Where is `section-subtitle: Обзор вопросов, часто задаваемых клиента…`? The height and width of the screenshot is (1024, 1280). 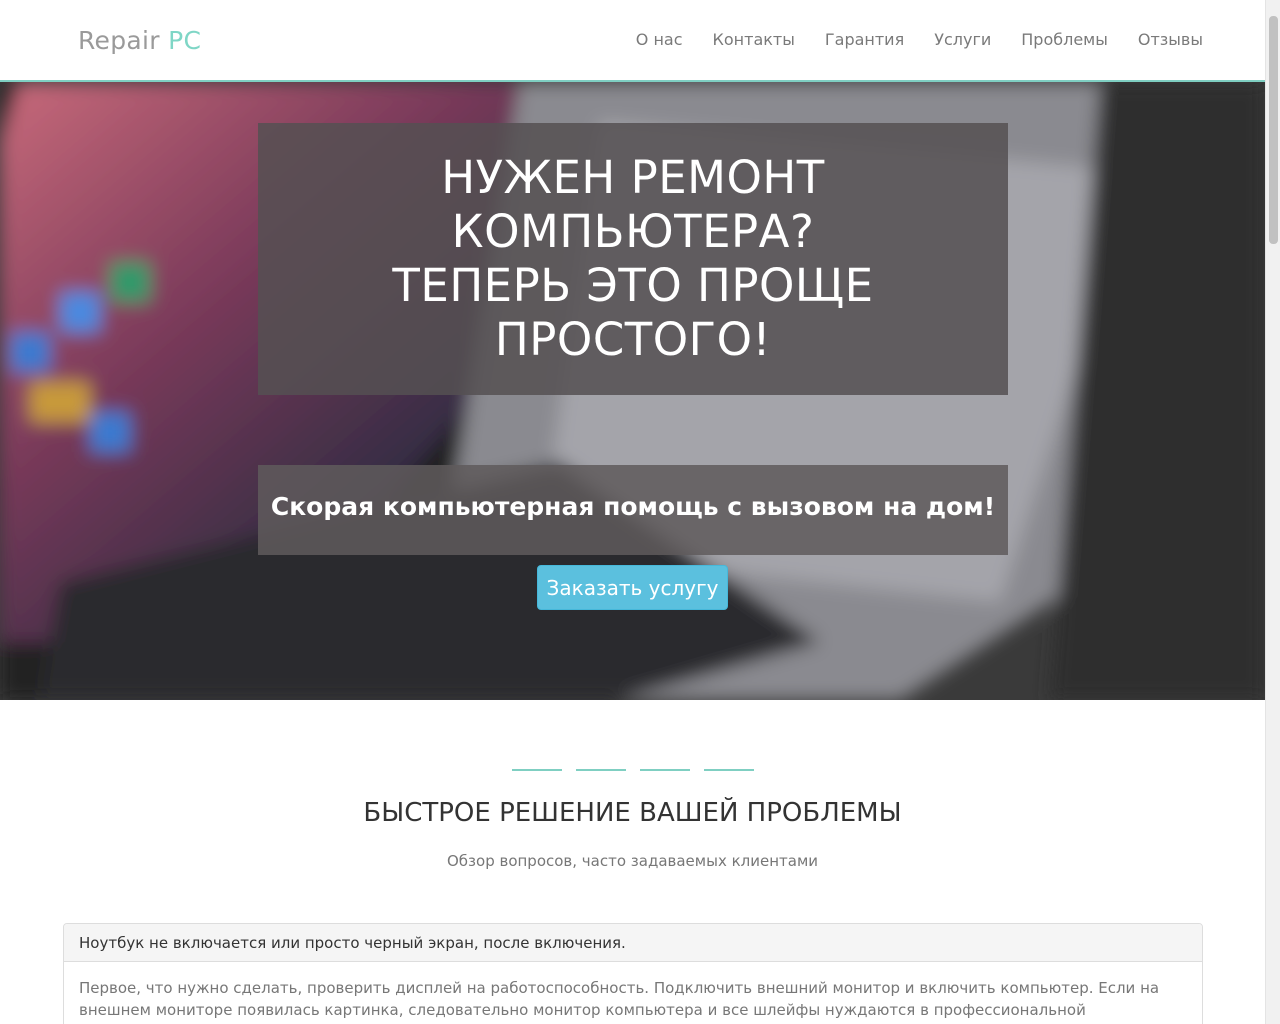 section-subtitle: Обзор вопросов, часто задаваемых клиента… is located at coordinates (632, 861).